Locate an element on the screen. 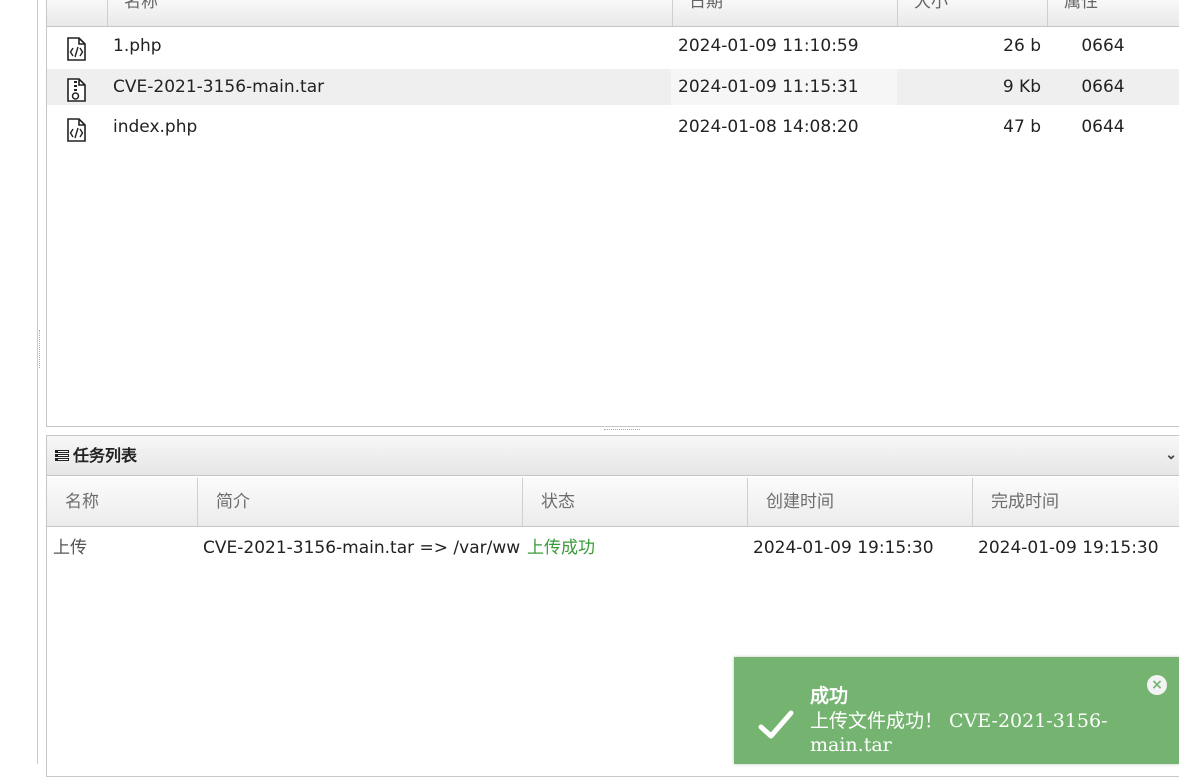 Image resolution: width=1179 pixels, height=777 pixels. column-header-attr: 属性 is located at coordinates (1113, 13).